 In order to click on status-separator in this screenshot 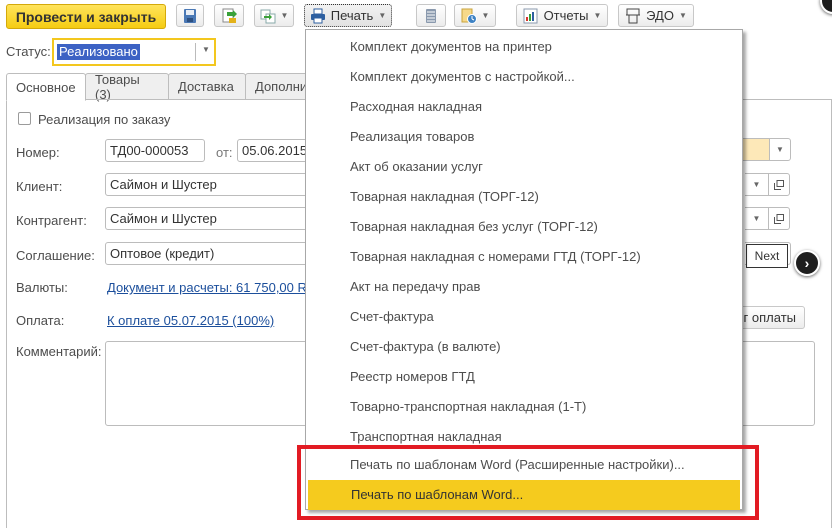, I will do `click(195, 52)`.